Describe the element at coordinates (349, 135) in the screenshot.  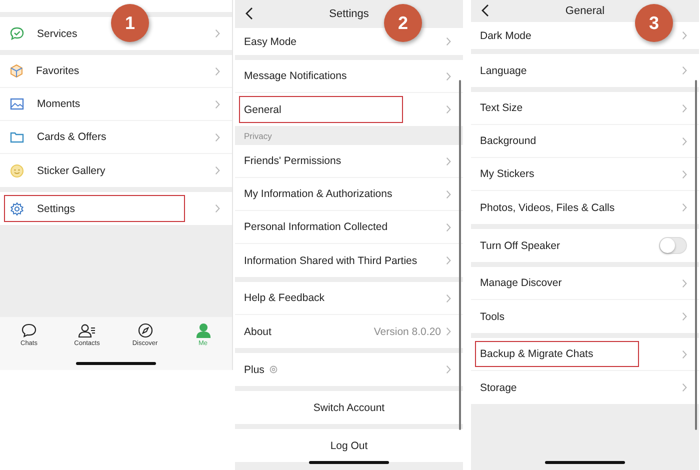
I see `section-label: Privacy` at that location.